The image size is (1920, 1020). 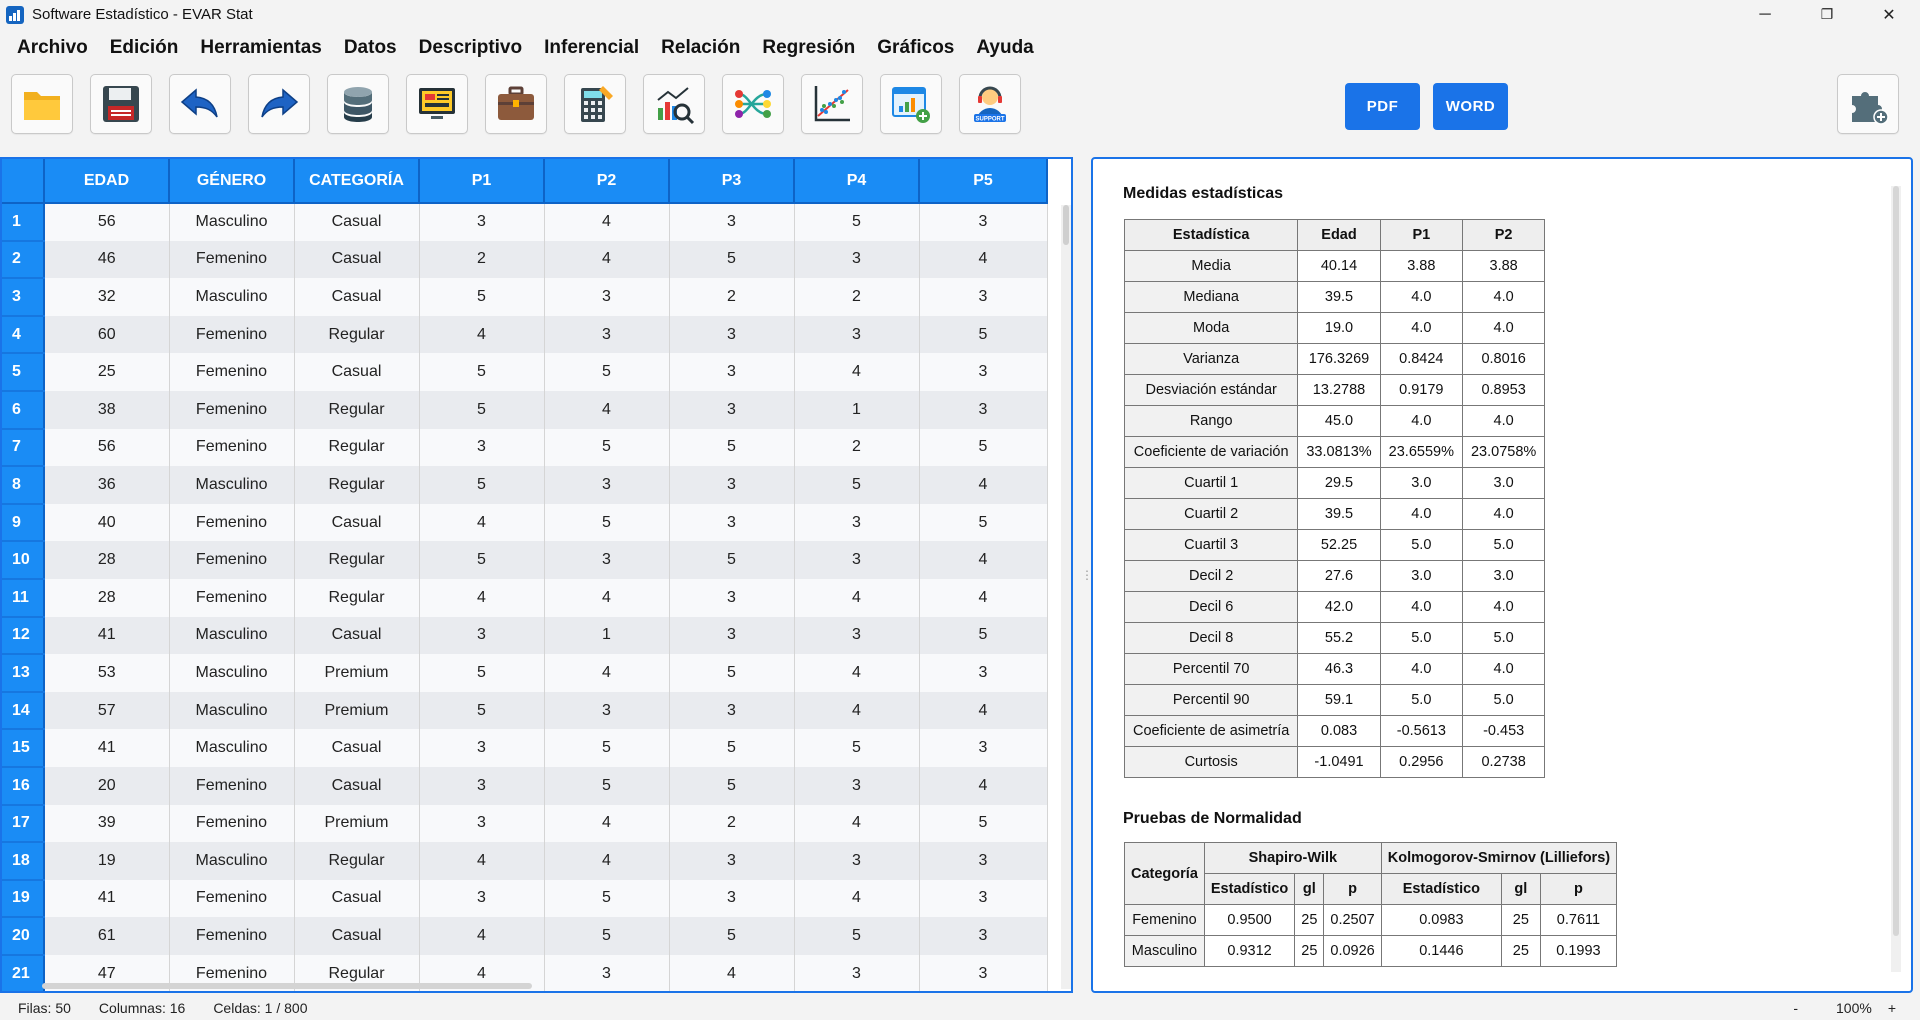 What do you see at coordinates (107, 673) in the screenshot?
I see `grid-cell: 53` at bounding box center [107, 673].